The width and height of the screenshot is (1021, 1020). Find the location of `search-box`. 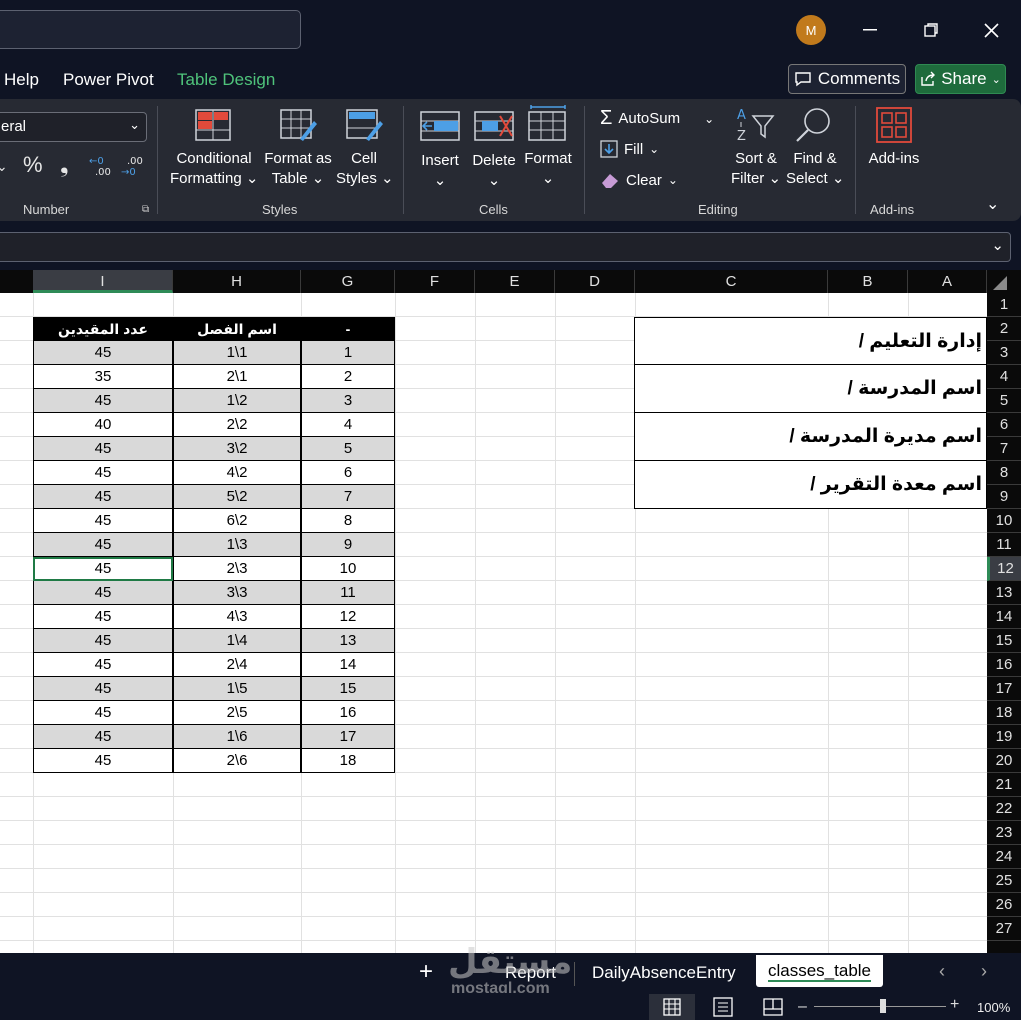

search-box is located at coordinates (150, 29).